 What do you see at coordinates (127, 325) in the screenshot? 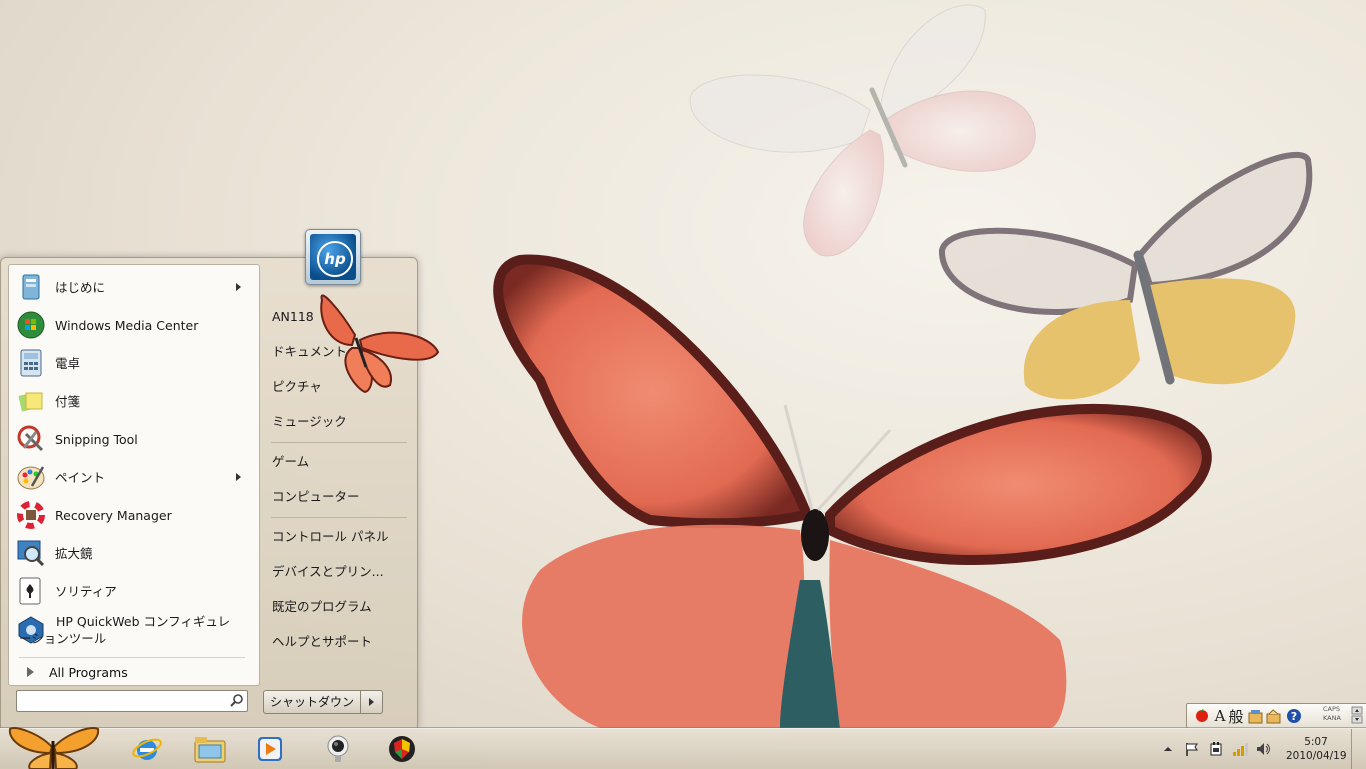
I see `program-label: Windows Media Center` at bounding box center [127, 325].